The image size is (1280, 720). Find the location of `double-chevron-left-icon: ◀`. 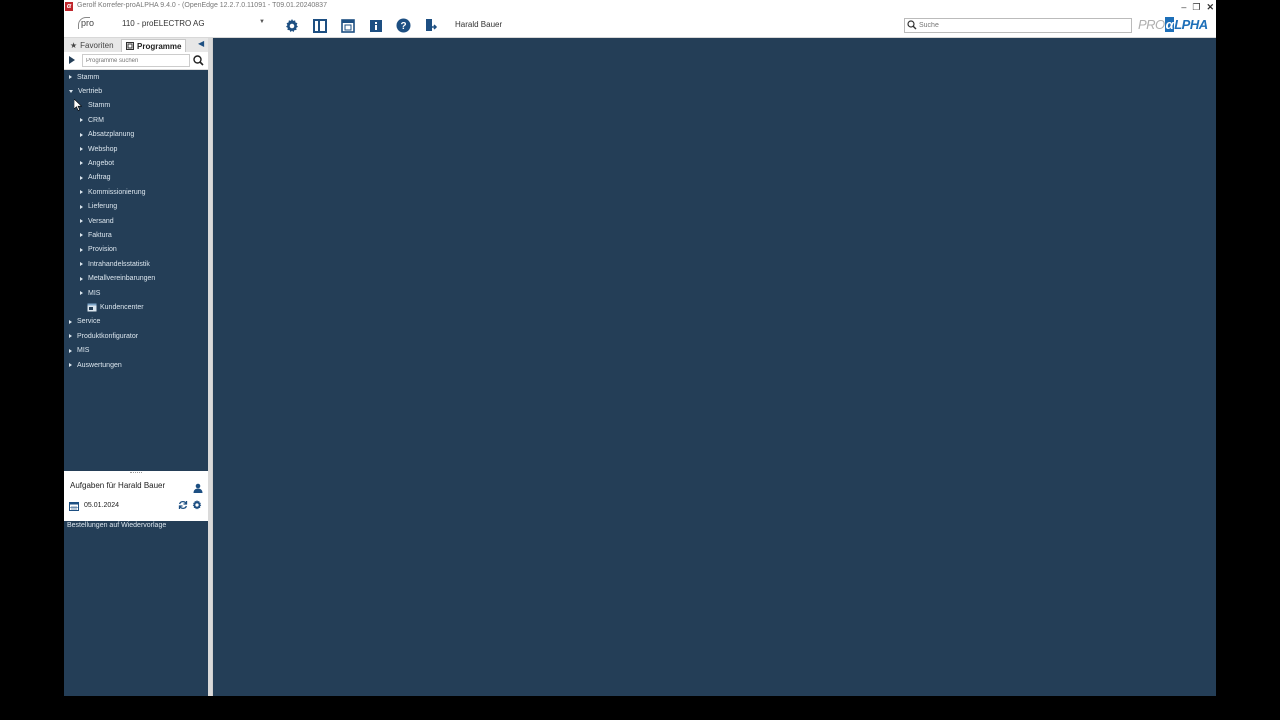

double-chevron-left-icon: ◀ is located at coordinates (201, 43).